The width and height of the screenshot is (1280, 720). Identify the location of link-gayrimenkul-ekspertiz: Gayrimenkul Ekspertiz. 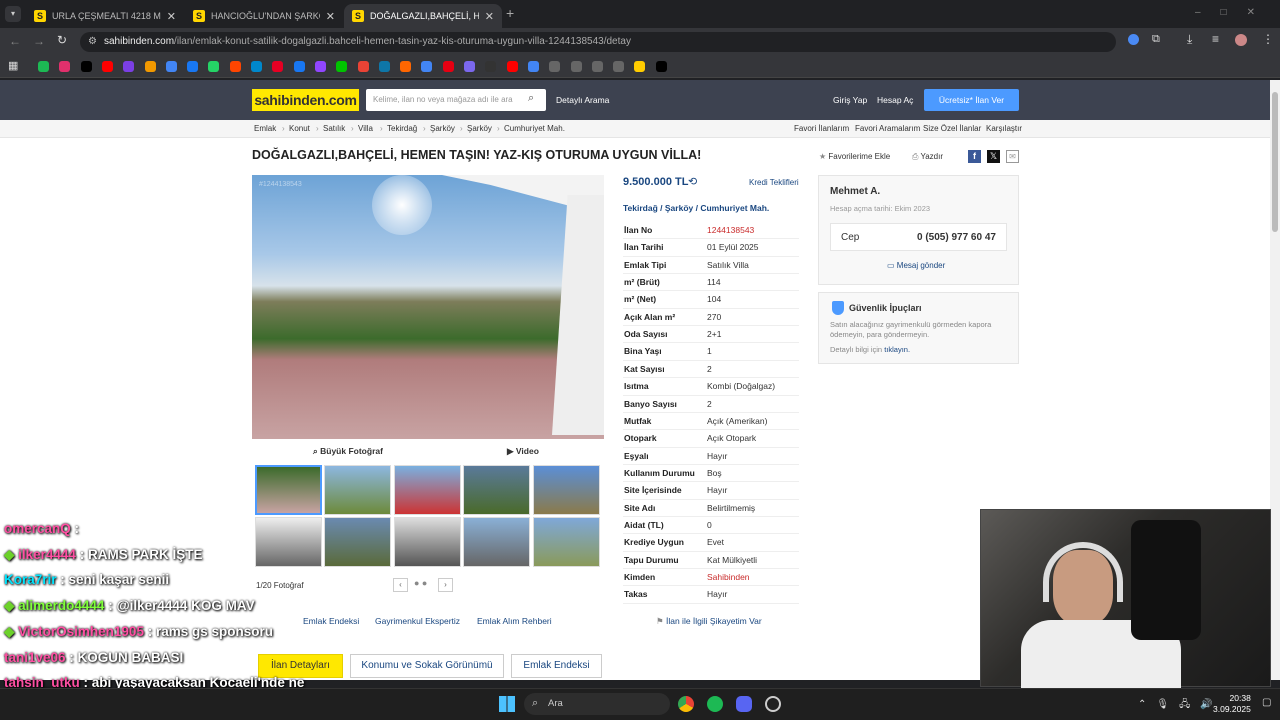
(417, 621).